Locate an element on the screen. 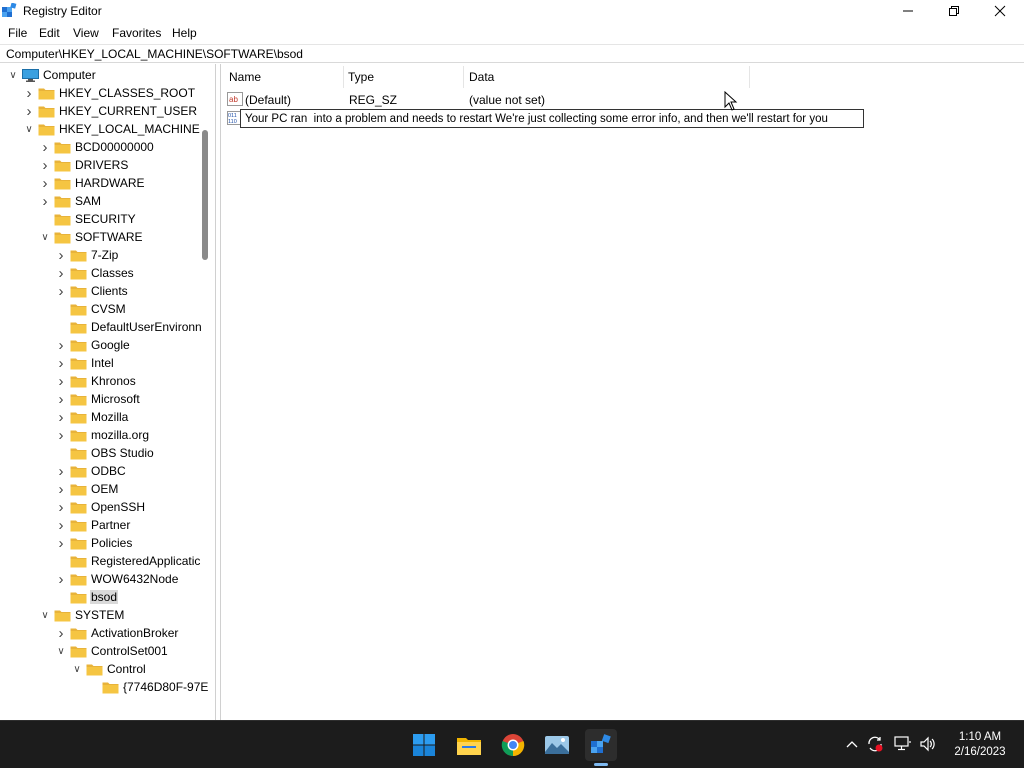  tree-item: › OEM is located at coordinates (86, 489).